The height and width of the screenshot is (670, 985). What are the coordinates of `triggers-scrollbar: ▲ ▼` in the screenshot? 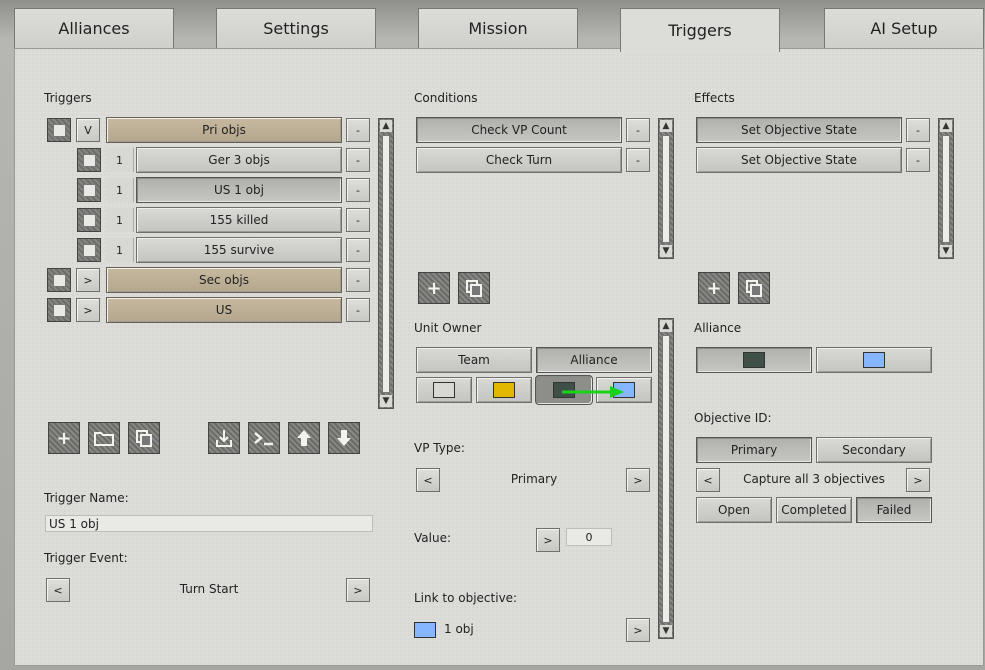 It's located at (386, 263).